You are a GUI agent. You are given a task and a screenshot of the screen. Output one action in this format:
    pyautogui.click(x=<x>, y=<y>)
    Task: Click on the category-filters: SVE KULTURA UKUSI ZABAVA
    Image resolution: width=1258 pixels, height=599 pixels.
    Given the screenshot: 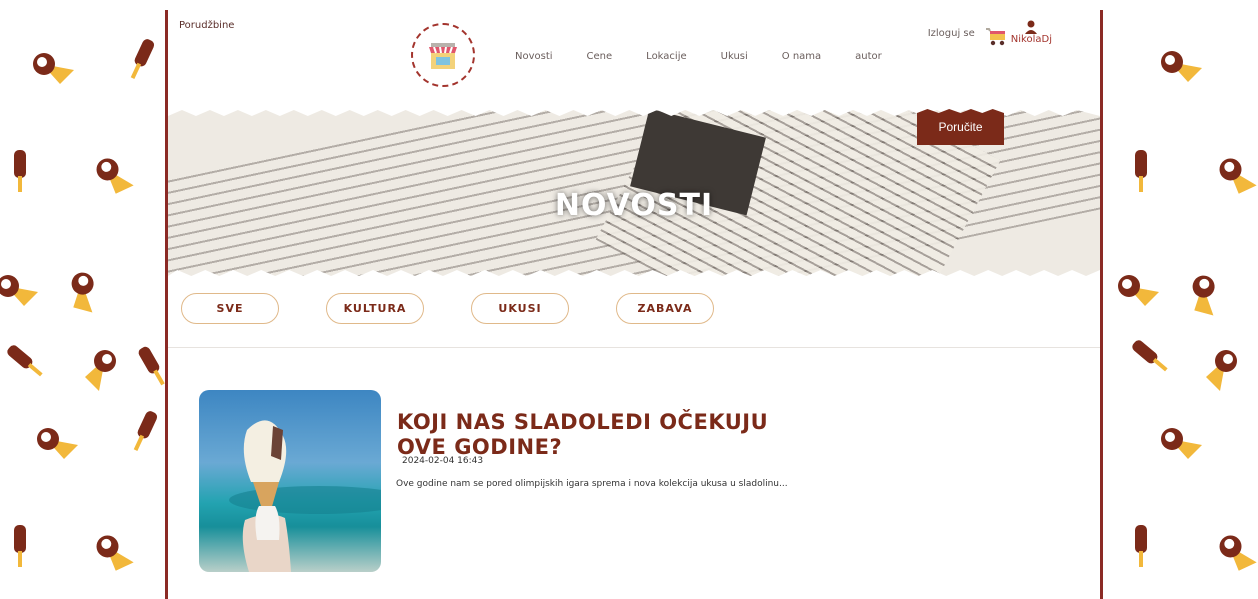 What is the action you would take?
    pyautogui.click(x=471, y=308)
    